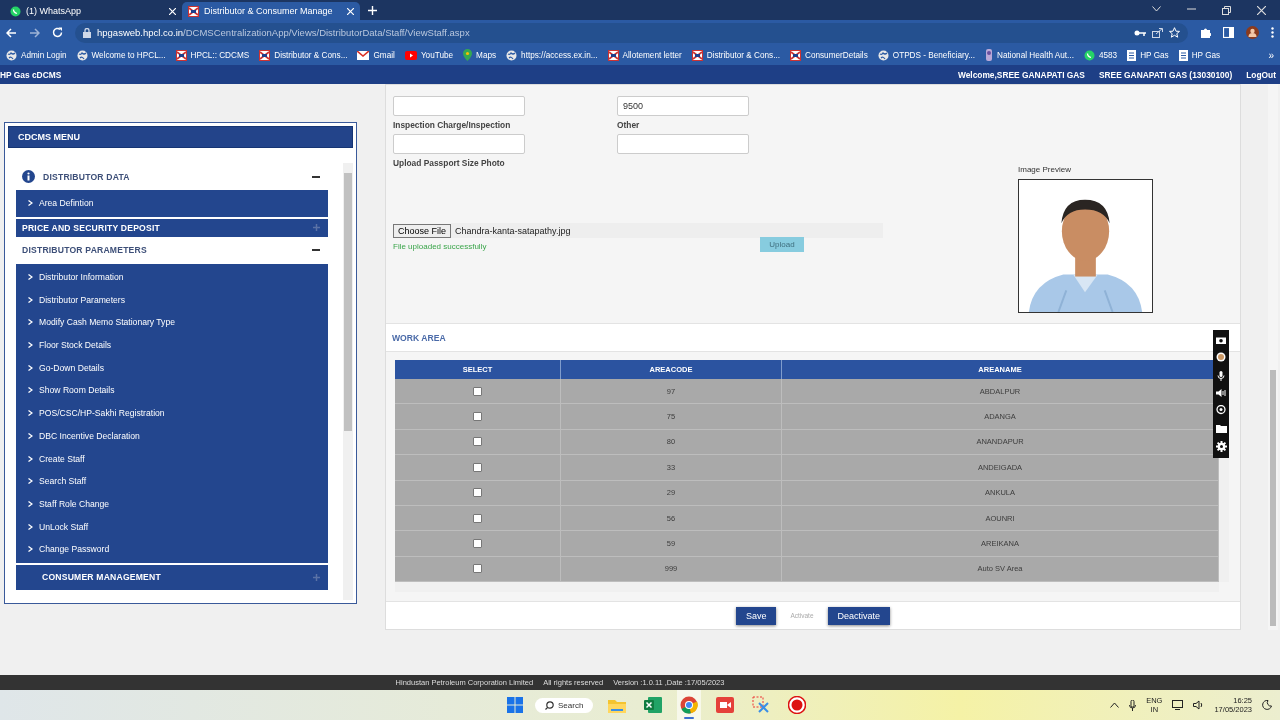 Image resolution: width=1280 pixels, height=720 pixels. I want to click on settings-icon, so click(1221, 446).